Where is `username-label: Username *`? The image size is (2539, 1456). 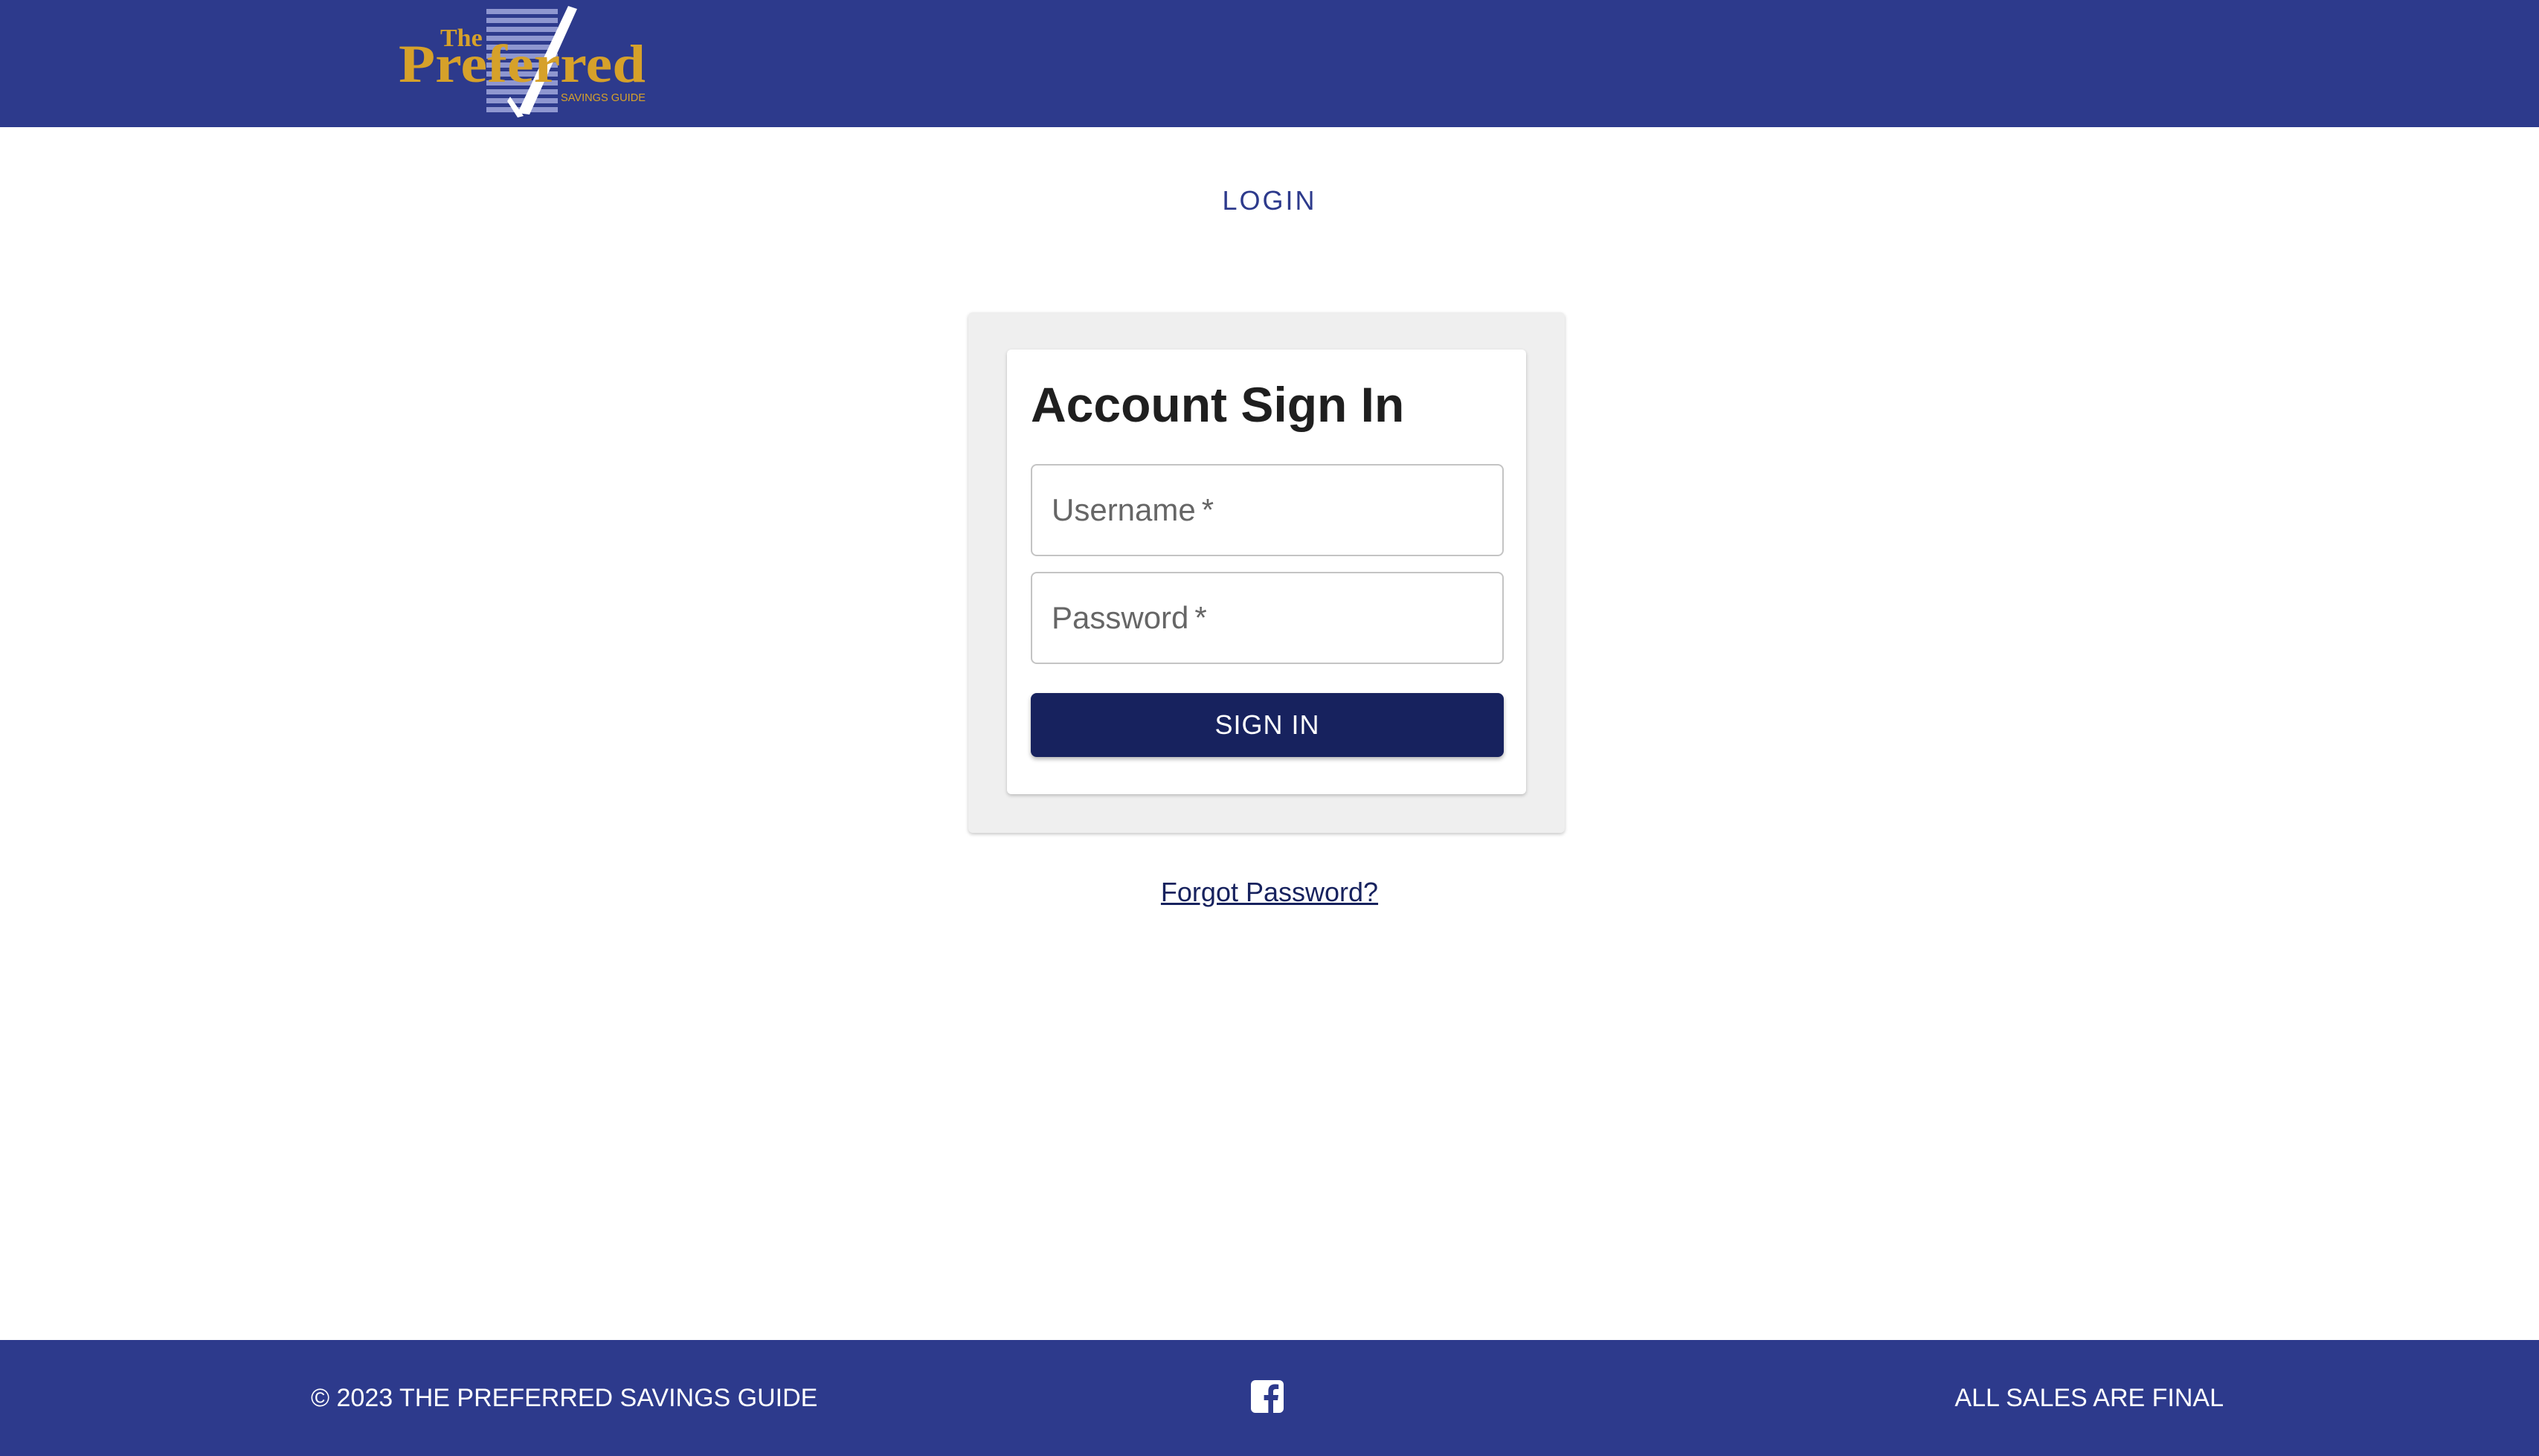
username-label: Username * is located at coordinates (1133, 511).